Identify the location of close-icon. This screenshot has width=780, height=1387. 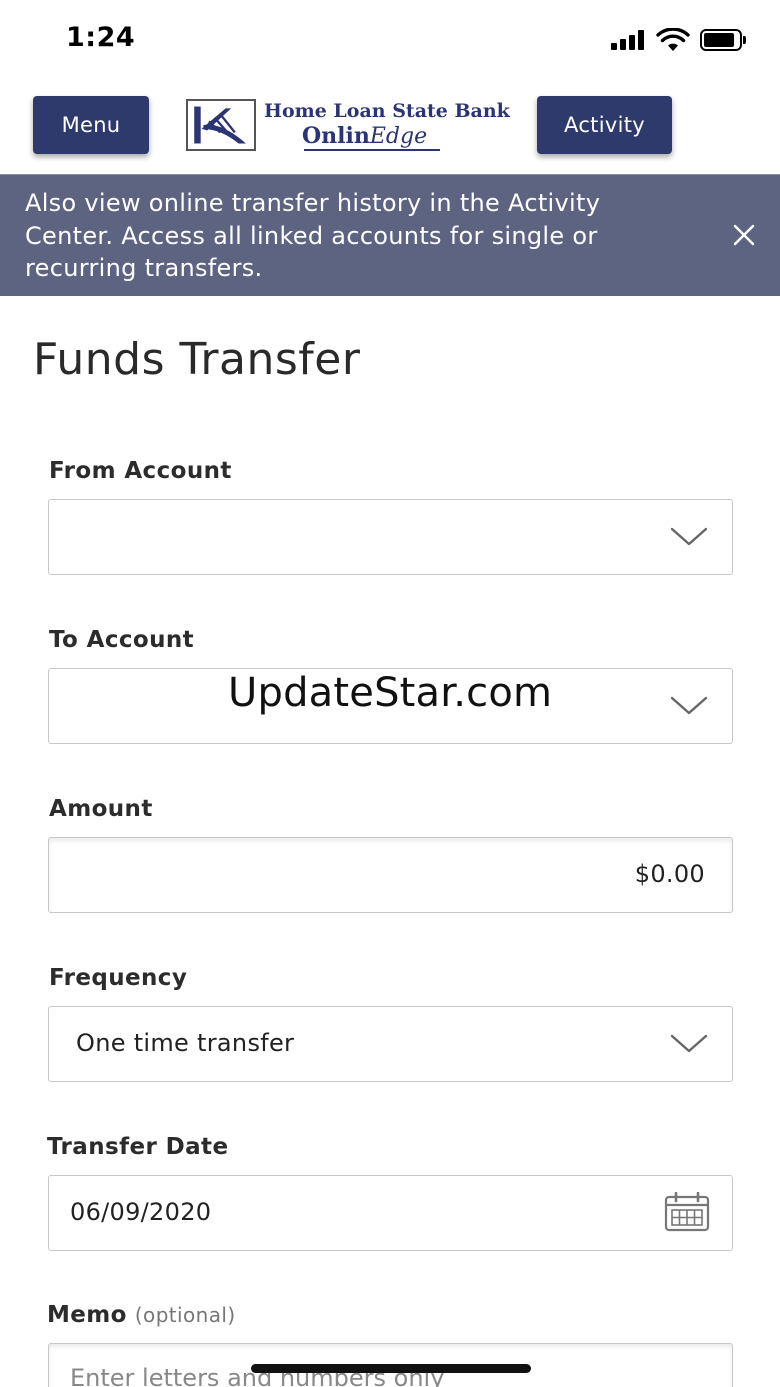
(744, 235).